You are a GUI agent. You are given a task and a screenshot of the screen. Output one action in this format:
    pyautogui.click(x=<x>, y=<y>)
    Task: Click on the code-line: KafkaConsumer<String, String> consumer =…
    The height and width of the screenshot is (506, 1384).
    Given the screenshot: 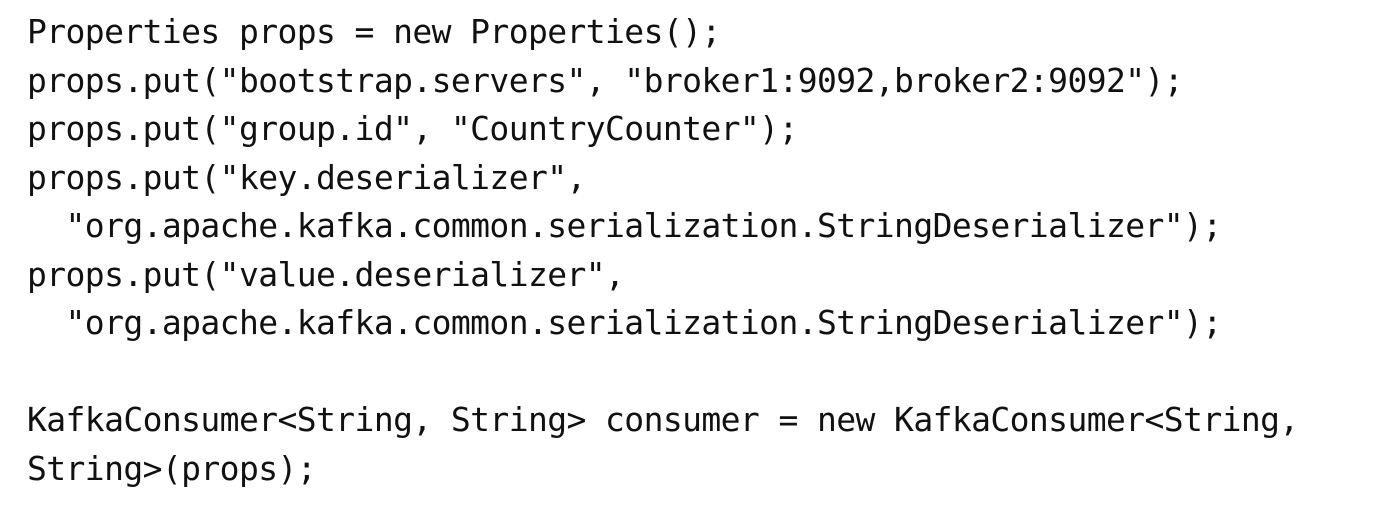 What is the action you would take?
    pyautogui.click(x=663, y=419)
    